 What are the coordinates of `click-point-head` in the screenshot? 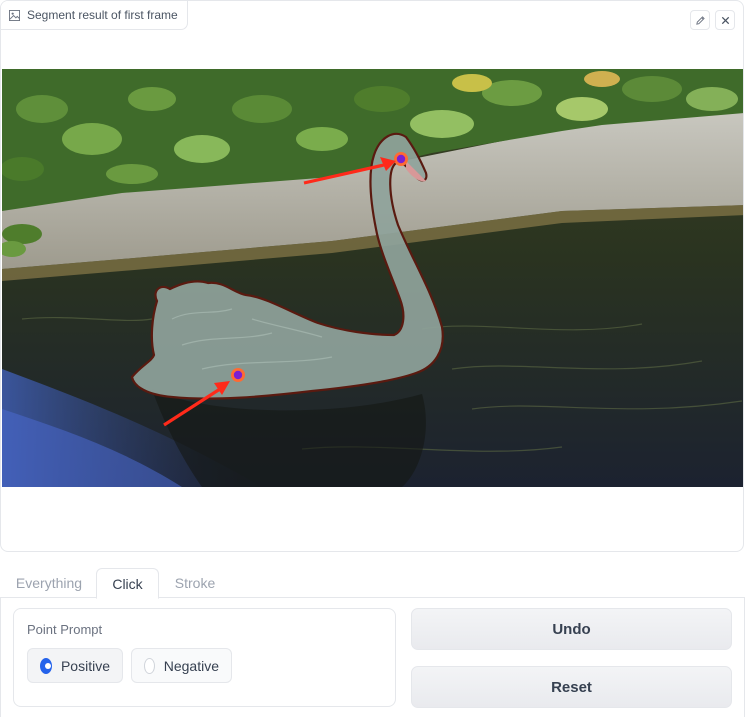 It's located at (401, 159).